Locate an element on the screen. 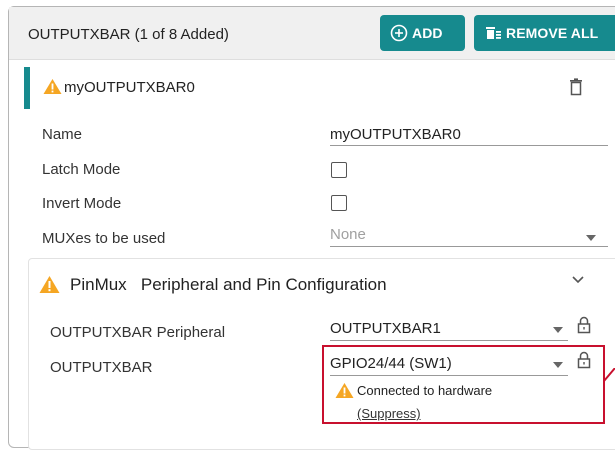 This screenshot has height=450, width=615. pinmux-title: PinMux Peripheral and Pin Configuration is located at coordinates (228, 284).